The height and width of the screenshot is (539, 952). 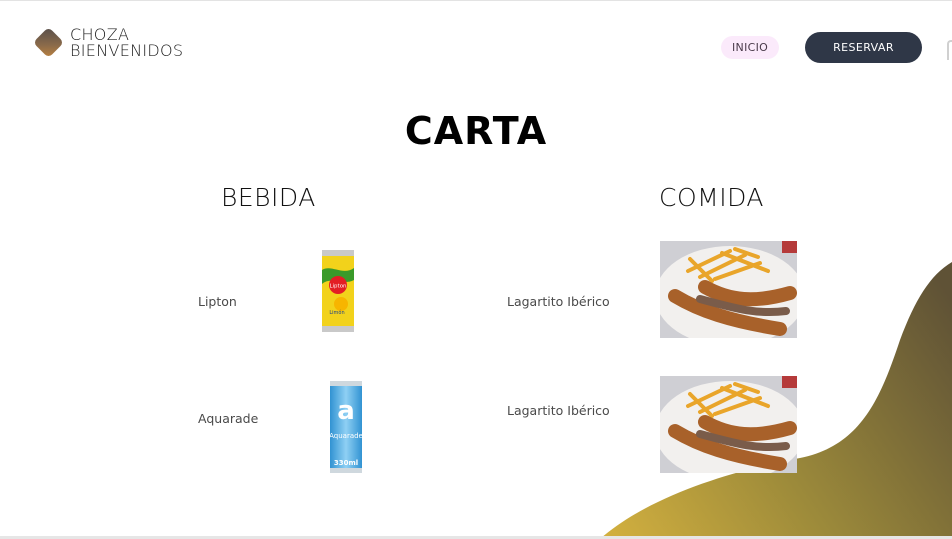 I want to click on page-title: CARTA, so click(x=476, y=131).